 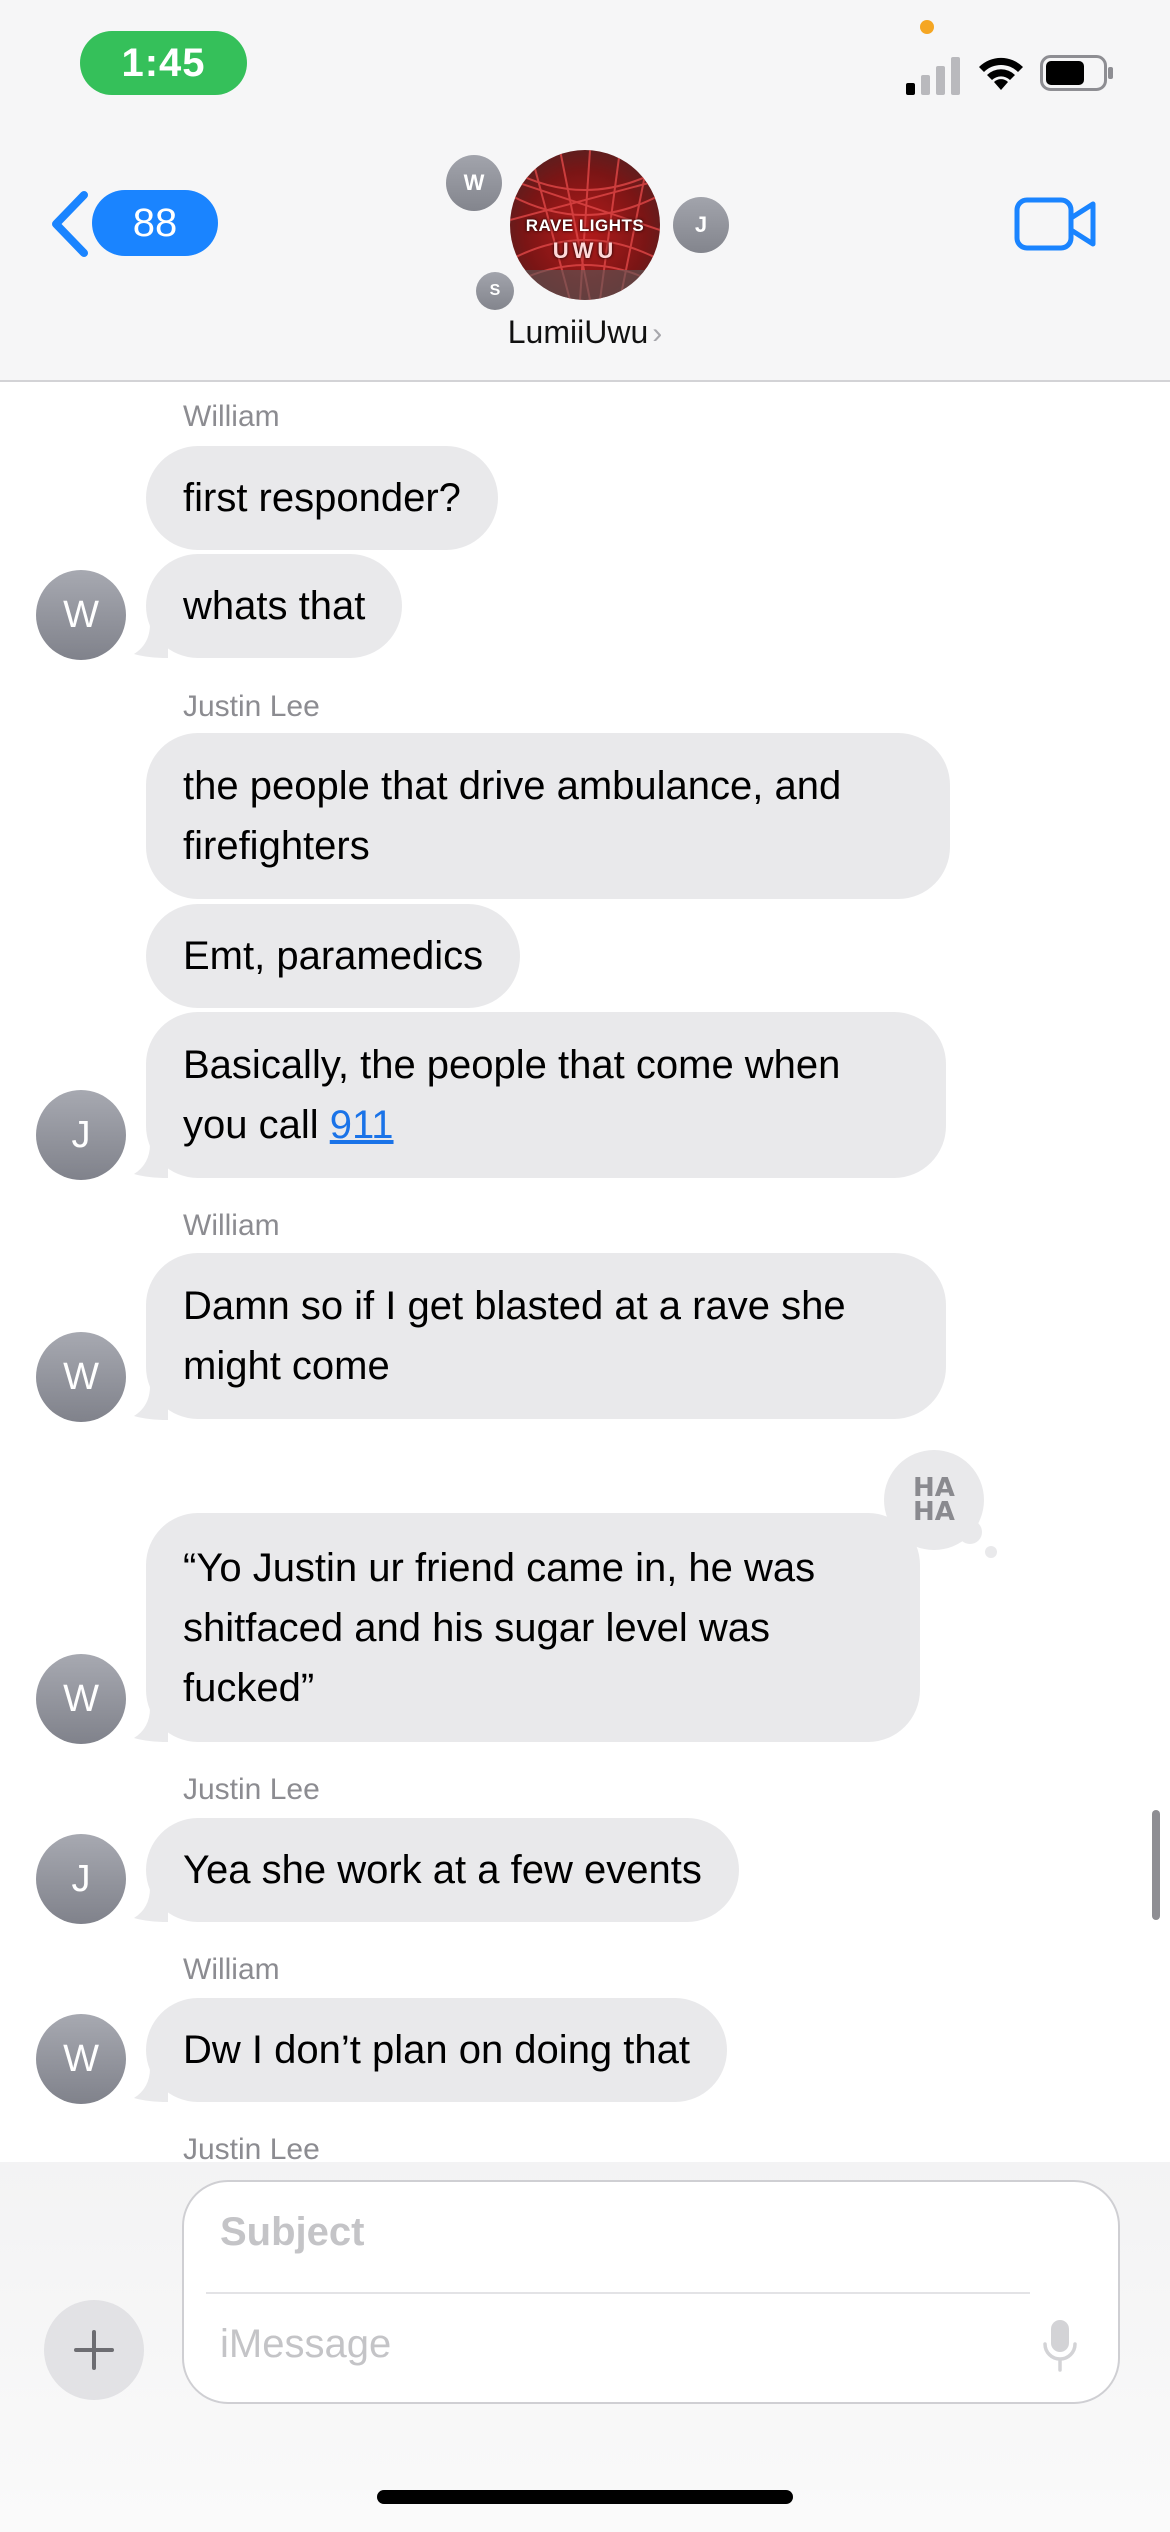 I want to click on signal-icon, so click(x=933, y=76).